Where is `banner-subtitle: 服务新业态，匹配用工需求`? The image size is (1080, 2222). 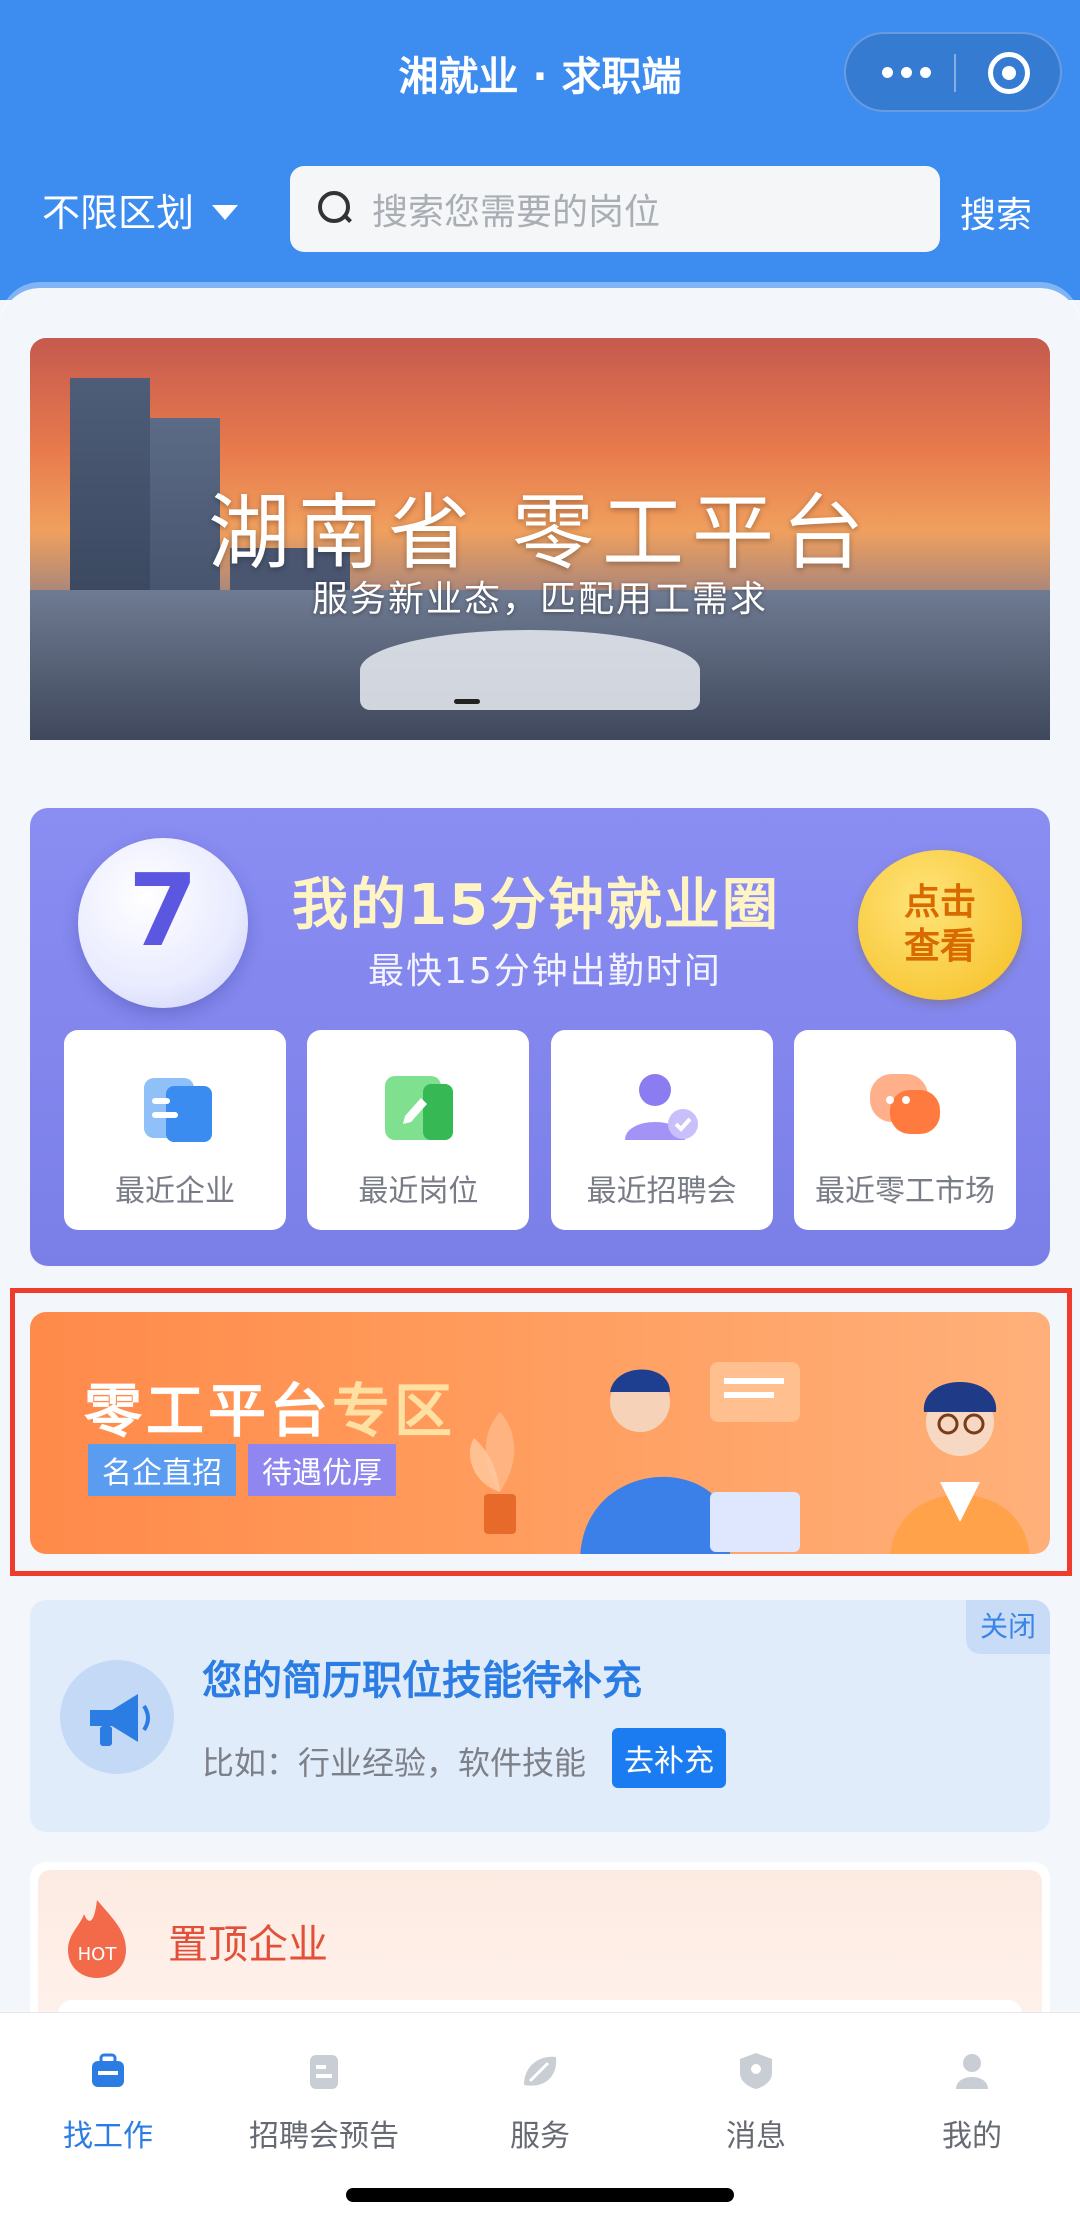
banner-subtitle: 服务新业态，匹配用工需求 is located at coordinates (539, 599).